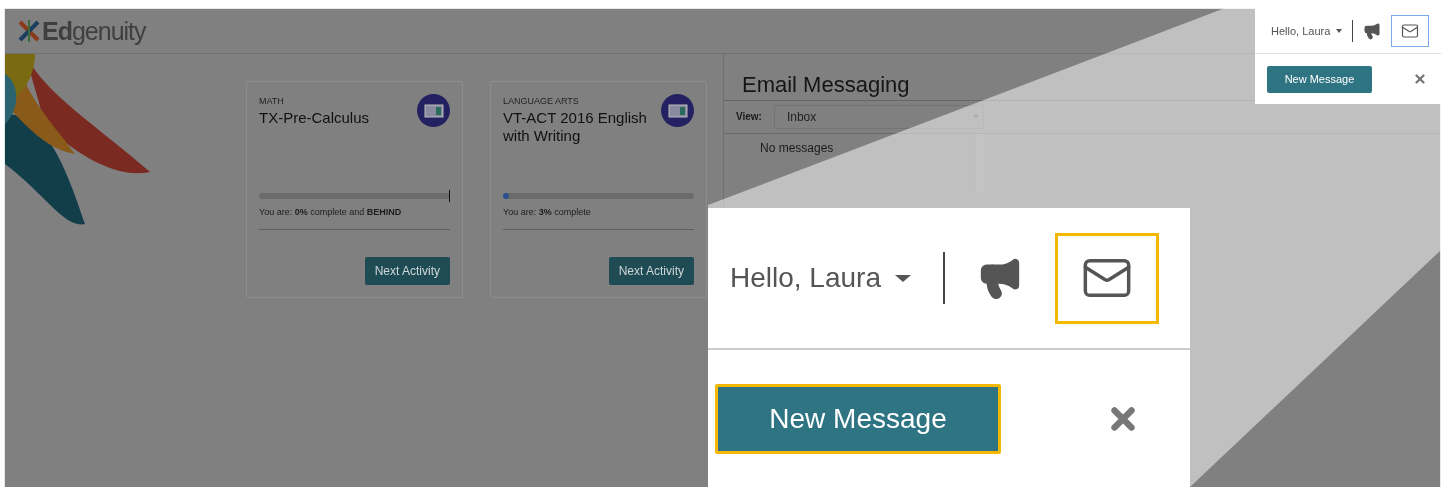  Describe the element at coordinates (1420, 79) in the screenshot. I see `close-icon` at that location.